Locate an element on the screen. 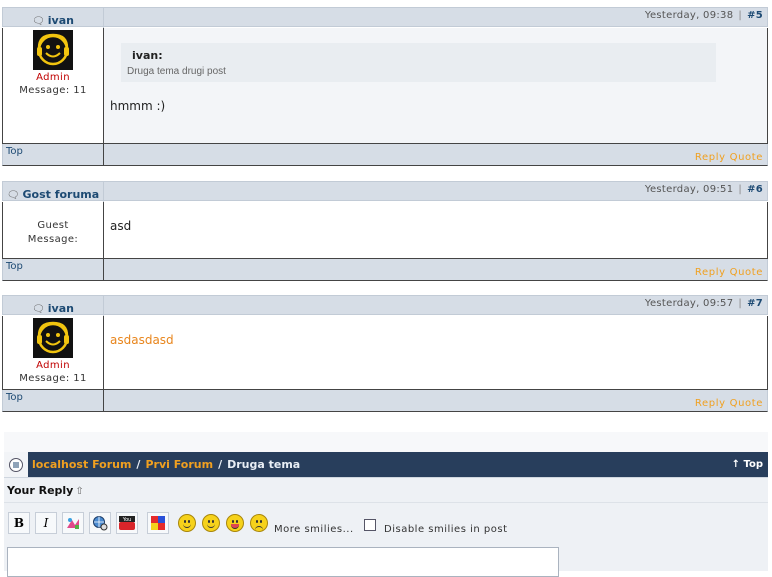 This screenshot has width=772, height=577. collapse-icon: ⇧ is located at coordinates (79, 491).